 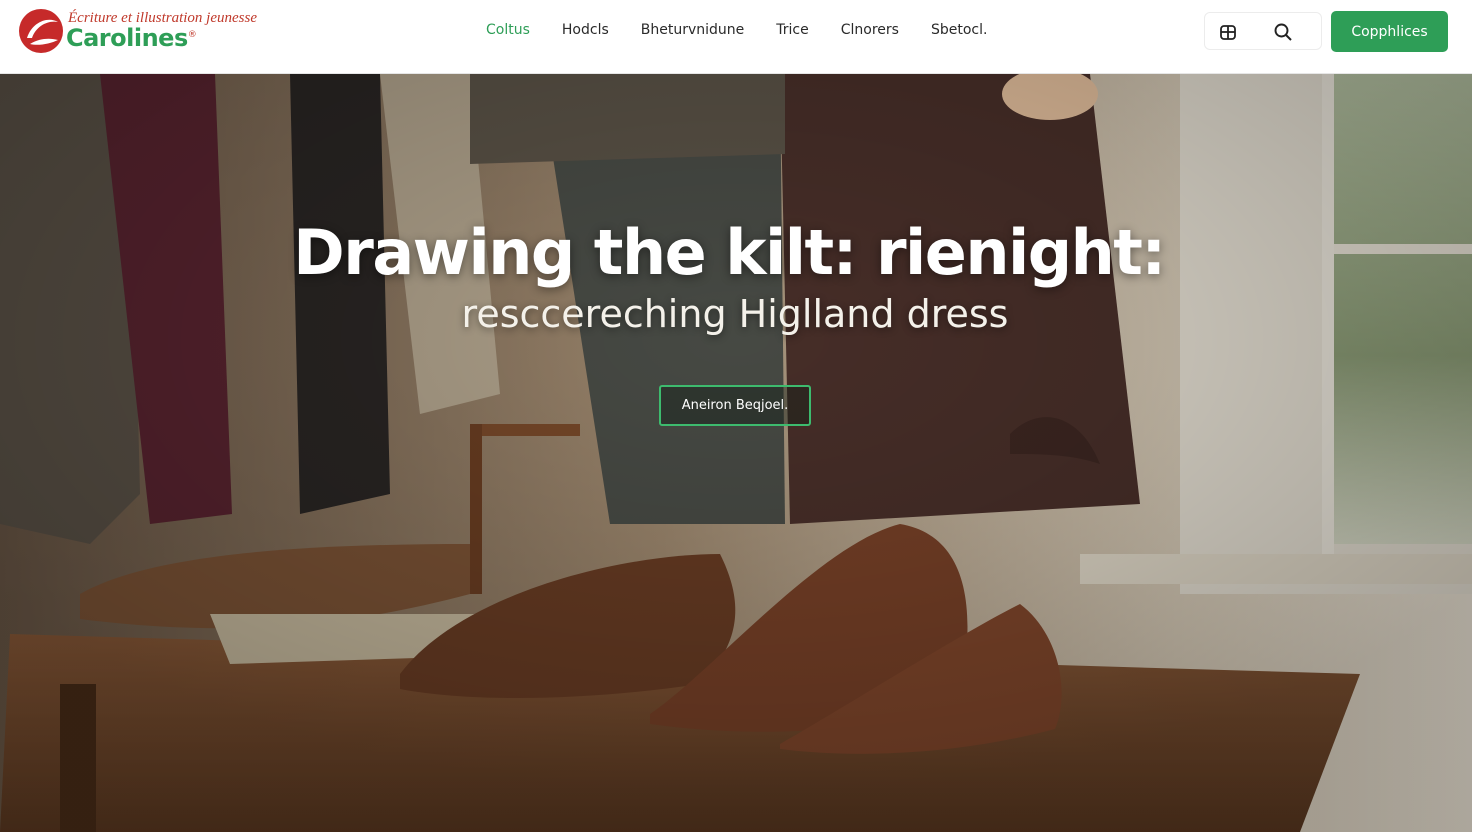 I want to click on hero-subtitle: resccereching Higlland dress, so click(x=735, y=314).